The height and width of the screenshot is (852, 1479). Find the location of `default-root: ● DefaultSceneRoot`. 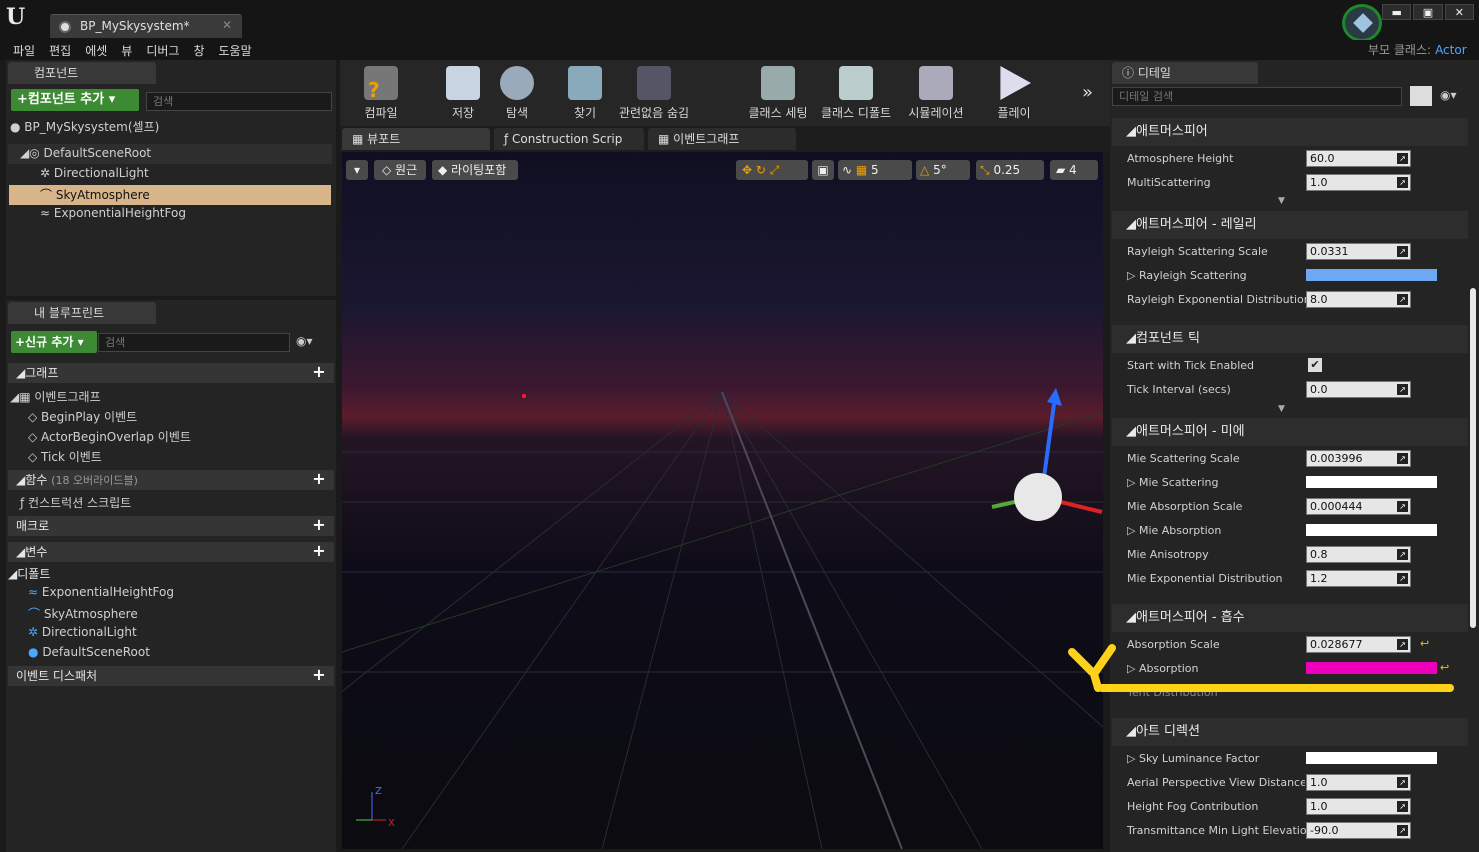

default-root: ● DefaultSceneRoot is located at coordinates (89, 652).